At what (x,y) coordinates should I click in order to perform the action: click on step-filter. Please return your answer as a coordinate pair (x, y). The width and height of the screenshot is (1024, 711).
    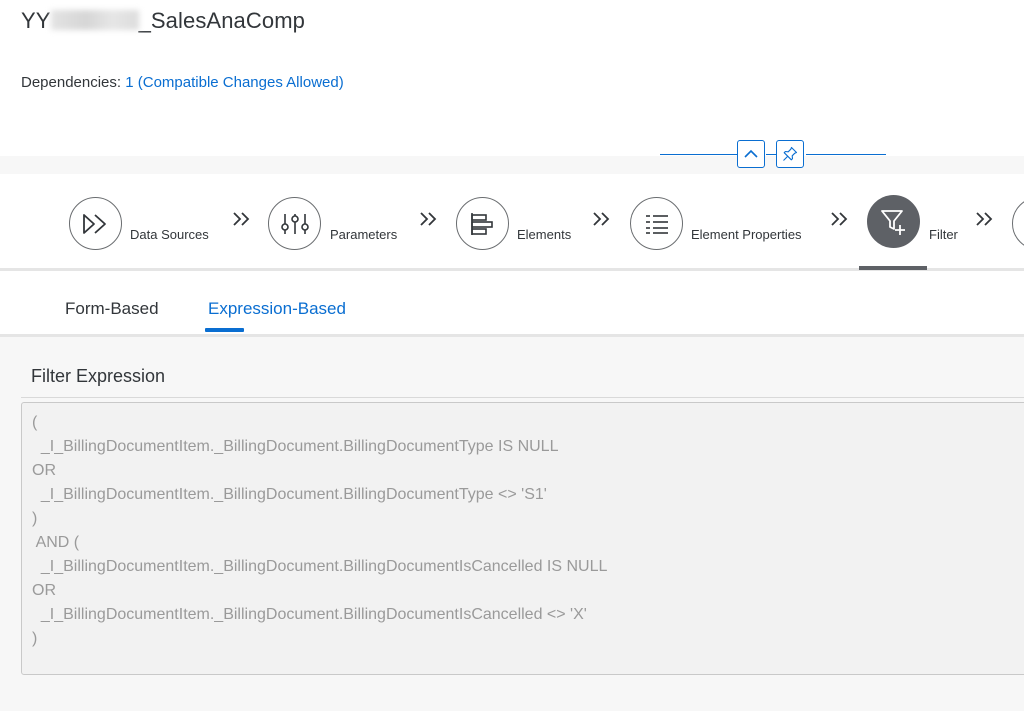
    Looking at the image, I should click on (893, 221).